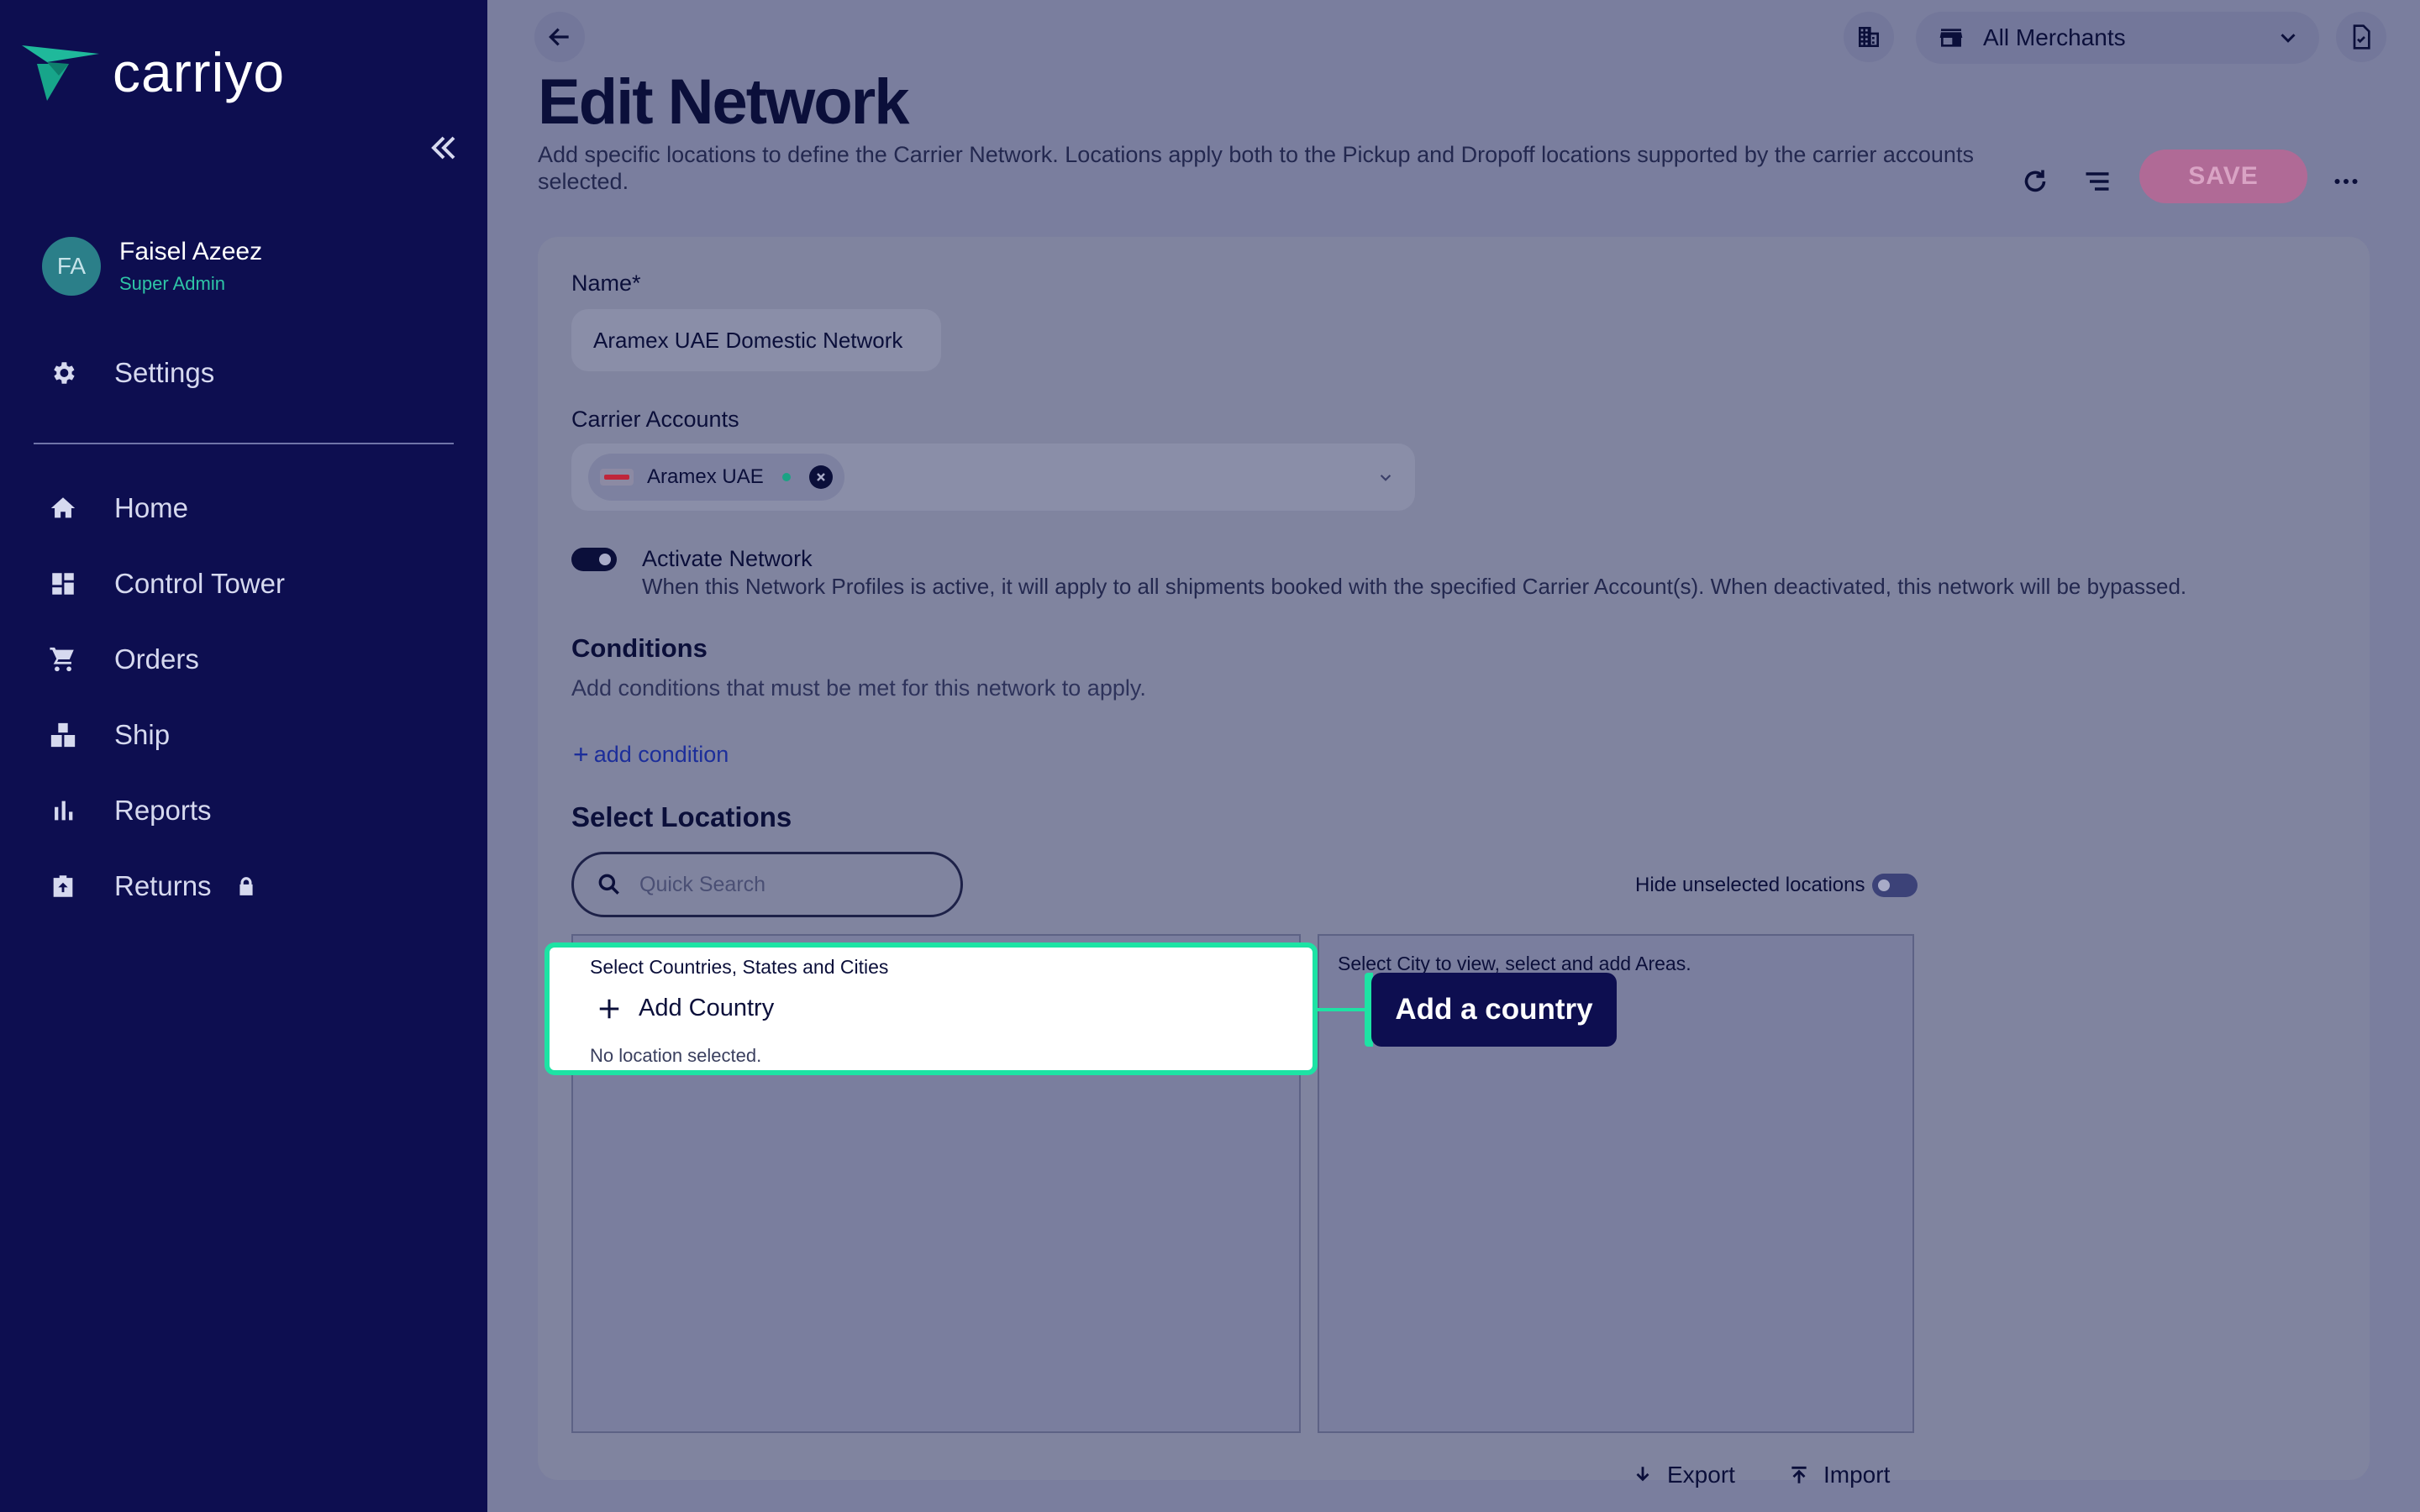 The width and height of the screenshot is (2420, 1512). What do you see at coordinates (1494, 1010) in the screenshot?
I see `tour-tooltip: Add a country` at bounding box center [1494, 1010].